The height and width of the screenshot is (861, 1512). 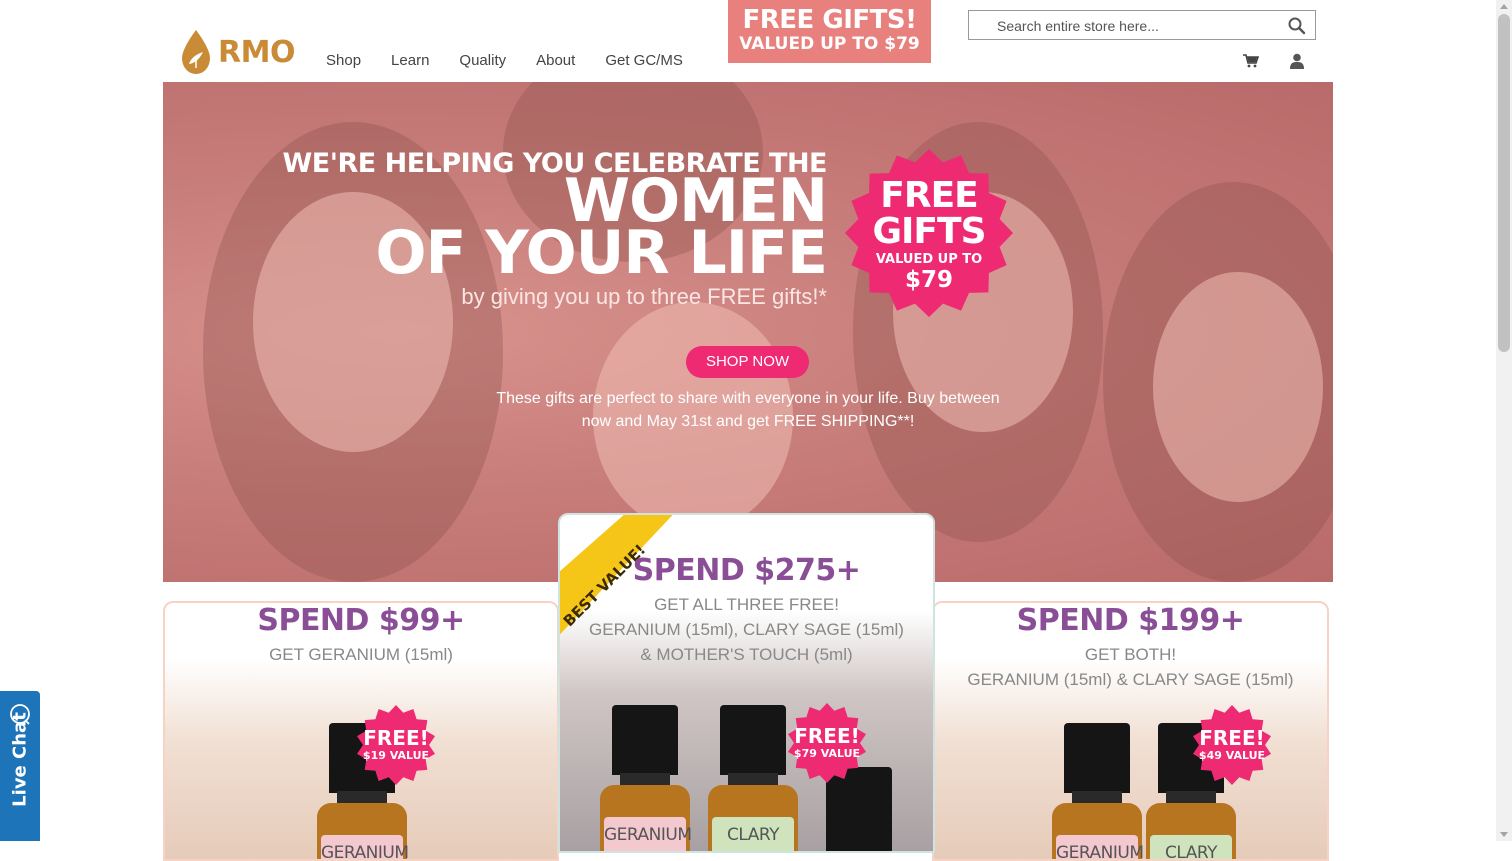 What do you see at coordinates (829, 44) in the screenshot?
I see `promo-subtitle: VALUED UP TO $79` at bounding box center [829, 44].